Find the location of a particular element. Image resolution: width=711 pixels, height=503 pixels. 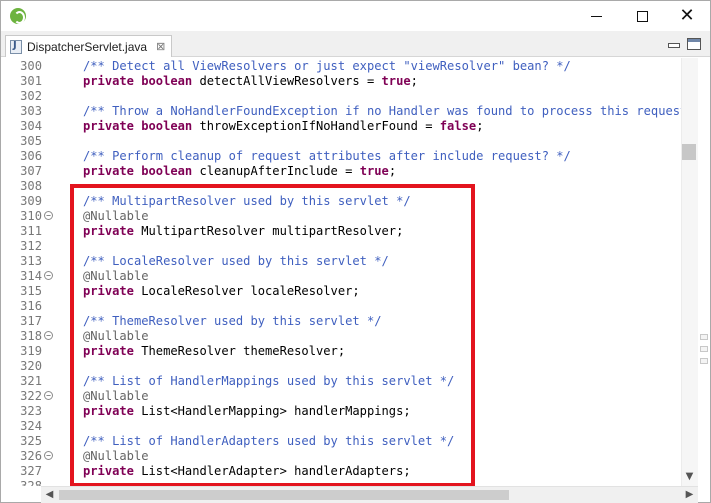

line-number: 324 is located at coordinates (31, 426).